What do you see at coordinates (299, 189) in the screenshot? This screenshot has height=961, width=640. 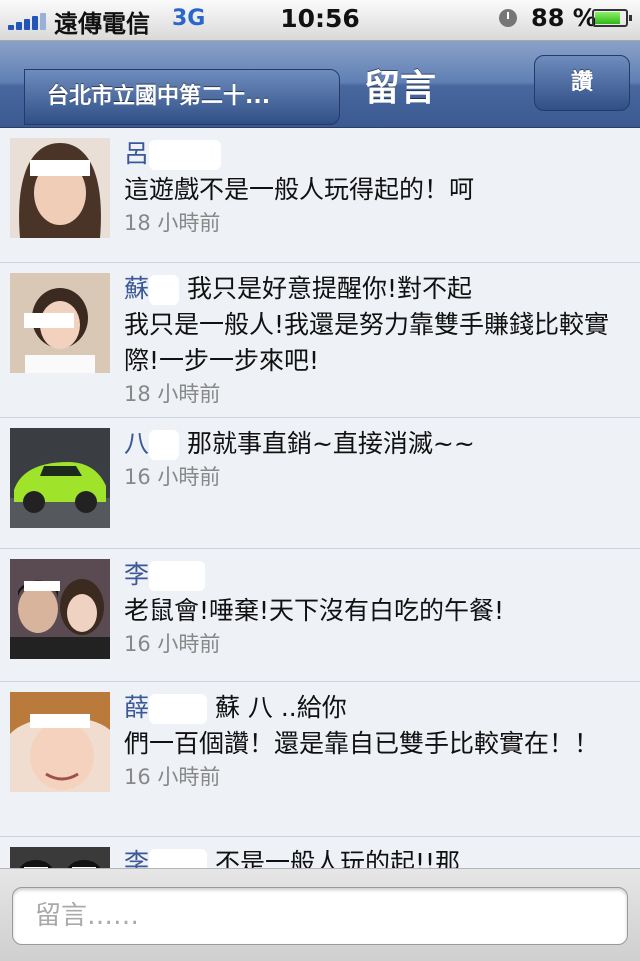 I see `comment-text: 這遊戲不是一般人玩得起的！呵` at bounding box center [299, 189].